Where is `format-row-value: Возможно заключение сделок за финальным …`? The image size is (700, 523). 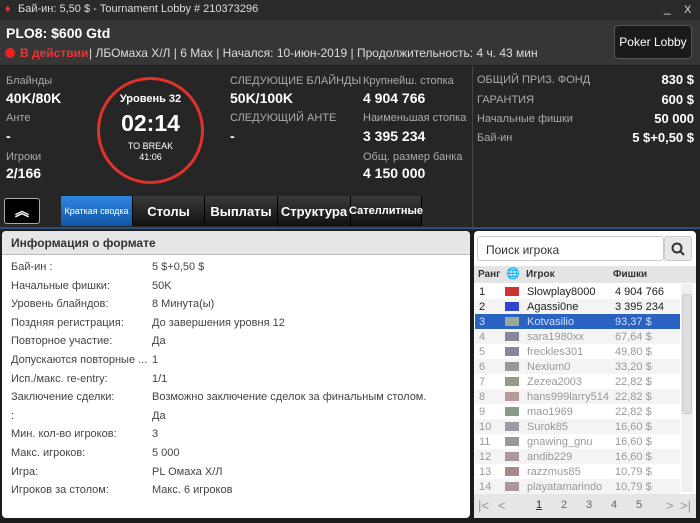 format-row-value: Возможно заключение сделок за финальным … is located at coordinates (289, 397).